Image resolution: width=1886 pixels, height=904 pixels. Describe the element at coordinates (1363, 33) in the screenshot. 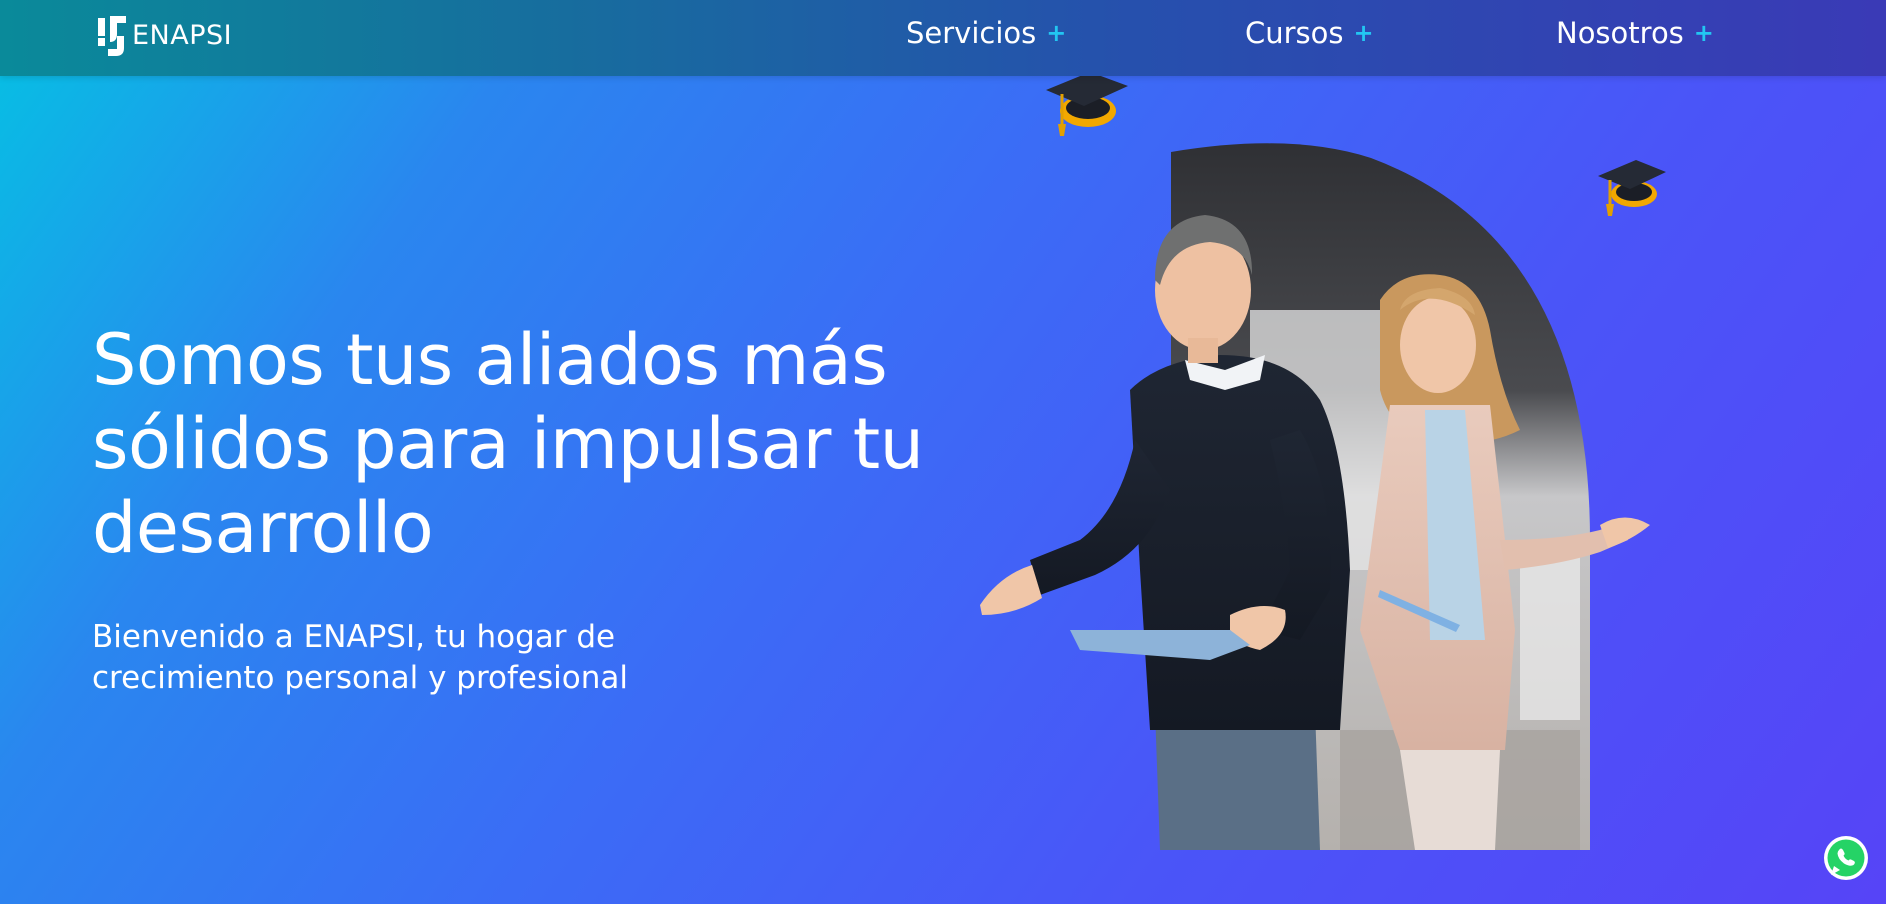

I see `nav-cursos-plus-icon: +` at that location.